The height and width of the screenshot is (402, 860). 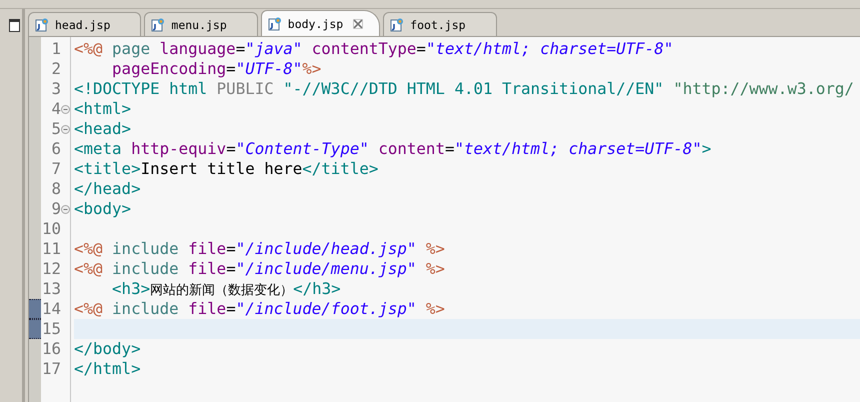 I want to click on line-number: 5, so click(x=55, y=129).